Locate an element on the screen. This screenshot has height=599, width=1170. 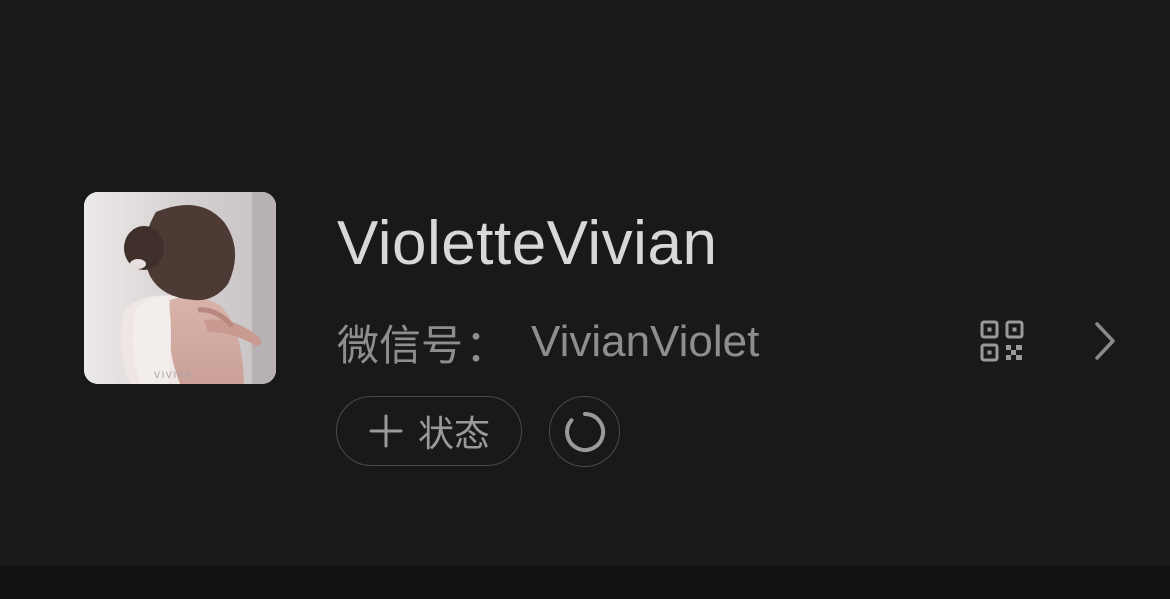
avatar: VIVIAN is located at coordinates (180, 288).